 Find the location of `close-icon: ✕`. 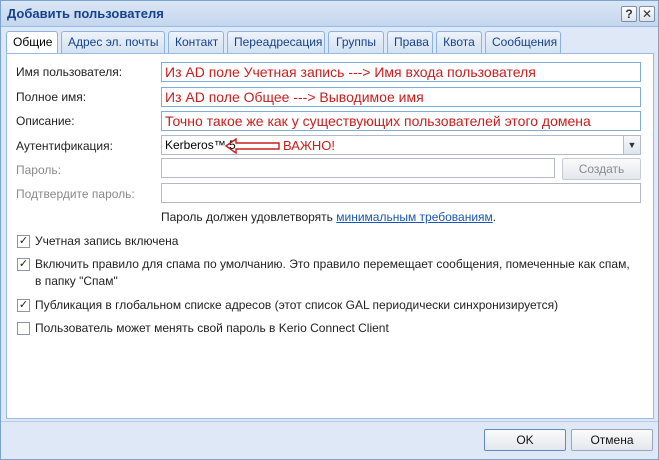

close-icon: ✕ is located at coordinates (647, 14).